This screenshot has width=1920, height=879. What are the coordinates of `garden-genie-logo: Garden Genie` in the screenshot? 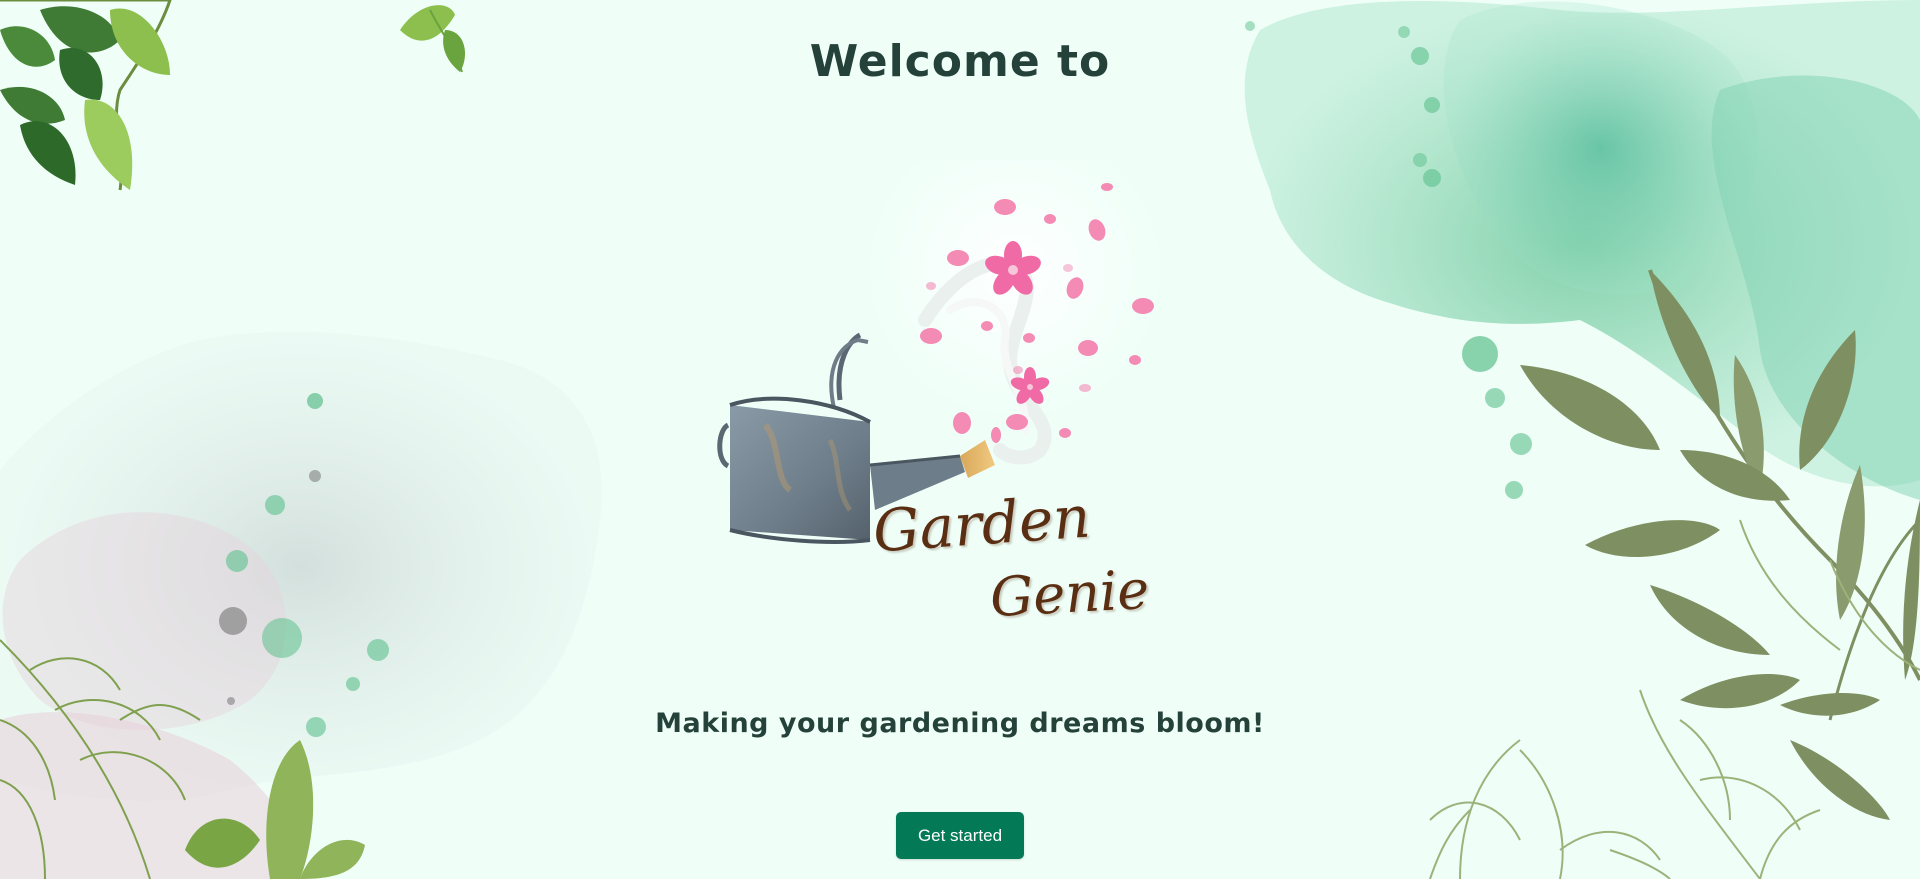 It's located at (960, 400).